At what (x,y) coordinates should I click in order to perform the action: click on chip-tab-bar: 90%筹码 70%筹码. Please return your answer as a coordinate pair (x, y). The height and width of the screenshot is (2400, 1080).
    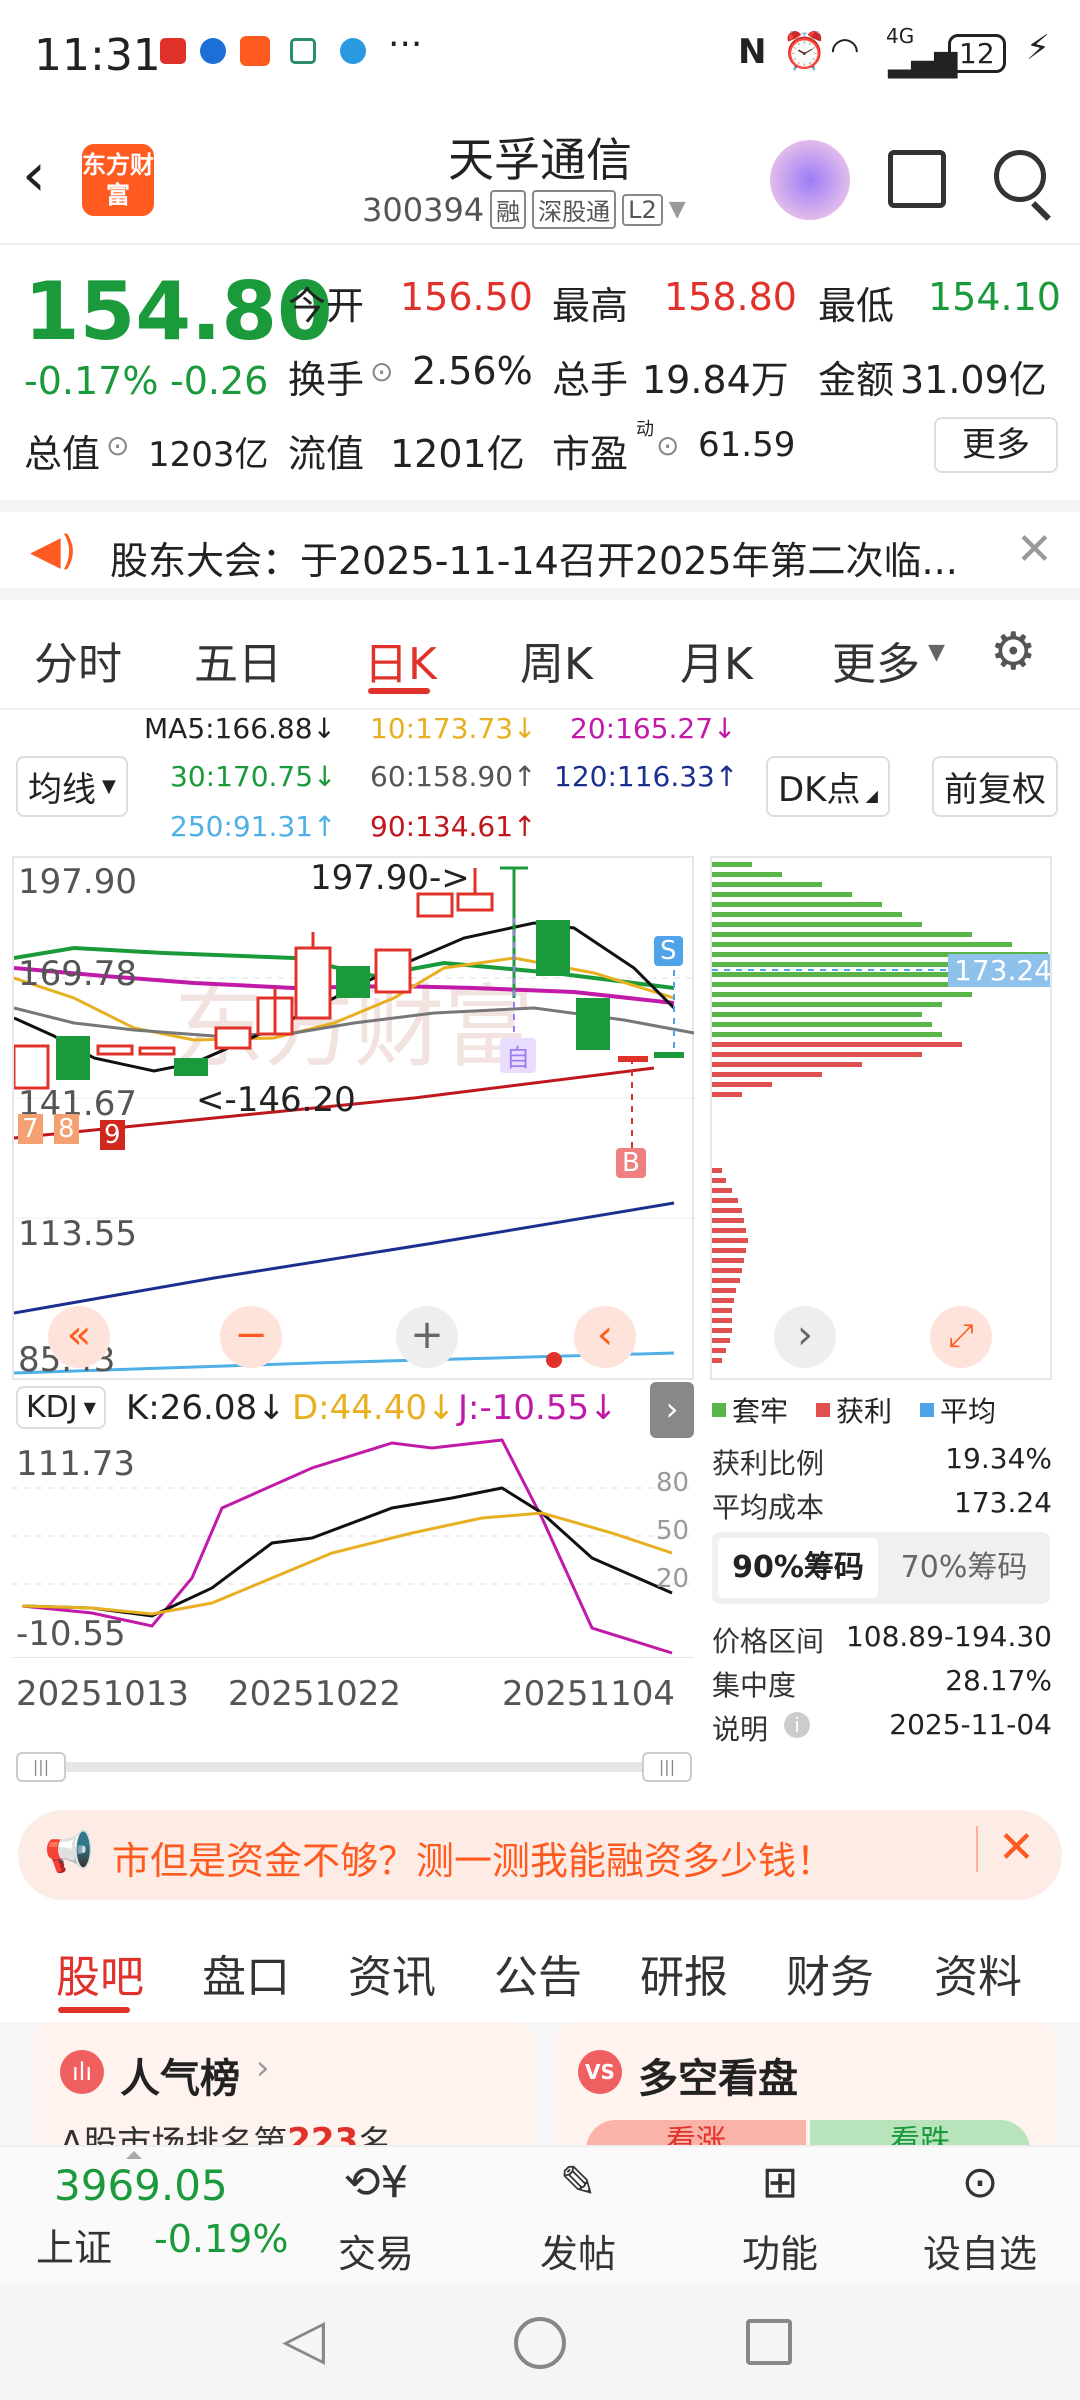
    Looking at the image, I should click on (881, 1568).